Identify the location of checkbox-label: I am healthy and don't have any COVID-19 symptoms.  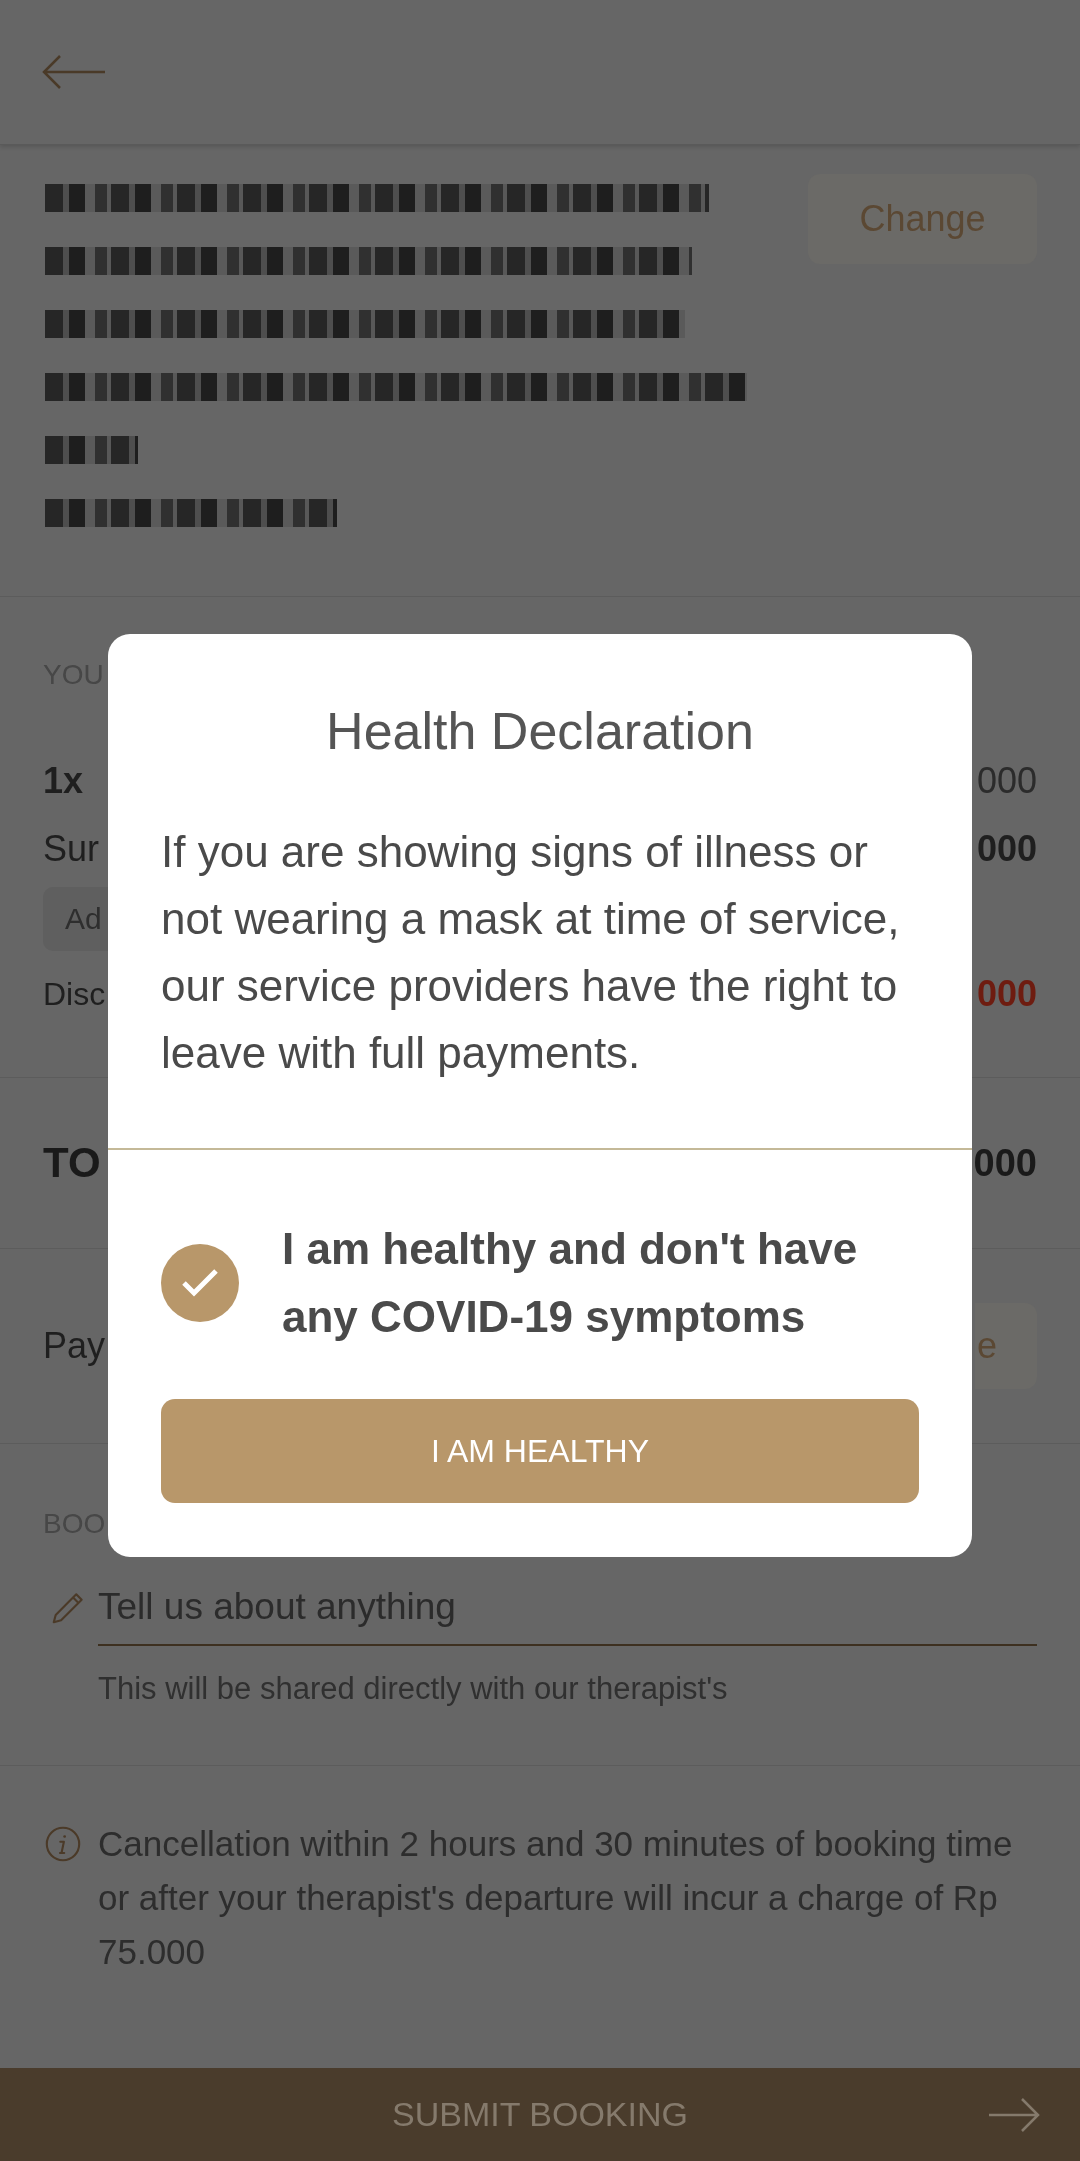
(570, 1283).